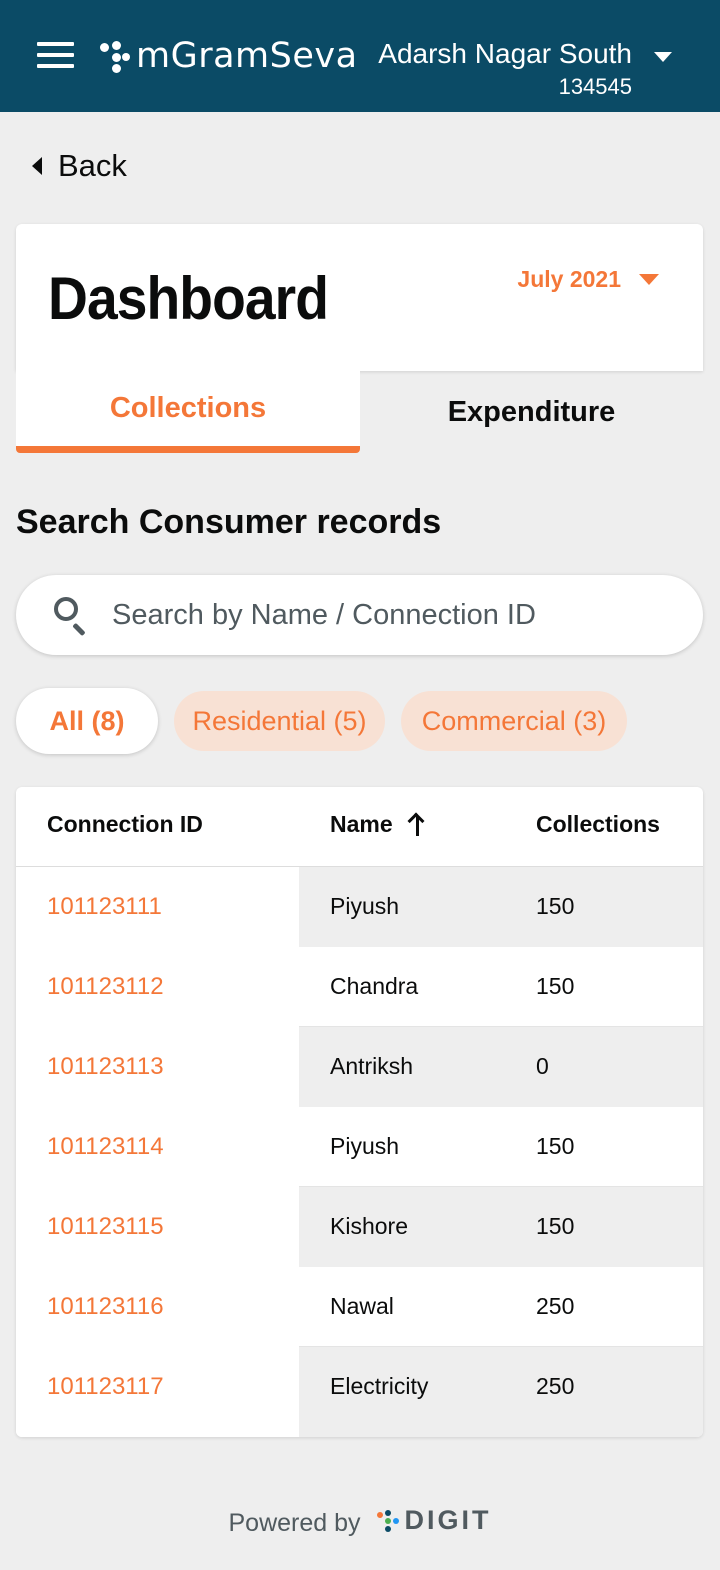 The height and width of the screenshot is (1570, 720). What do you see at coordinates (105, 1147) in the screenshot?
I see `connection-id-link: 101123114` at bounding box center [105, 1147].